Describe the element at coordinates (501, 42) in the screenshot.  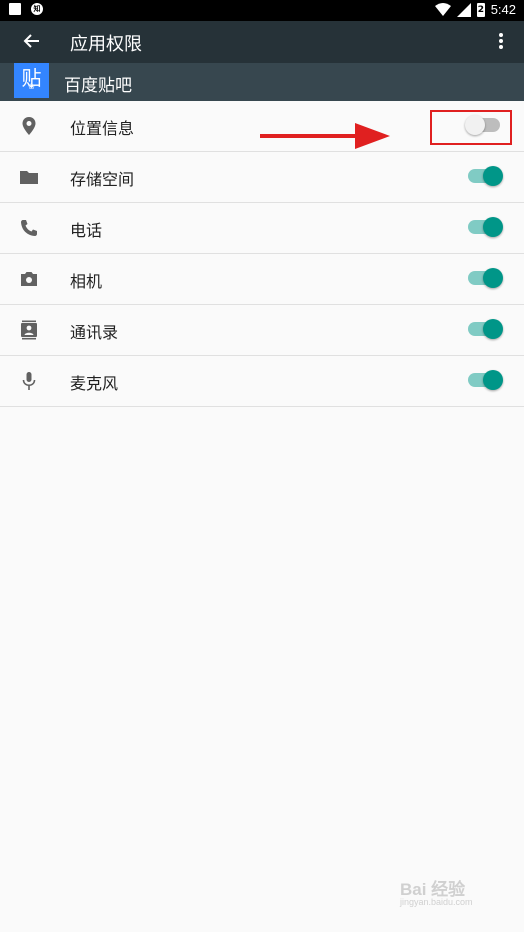
I see `overflow-menu-icon` at that location.